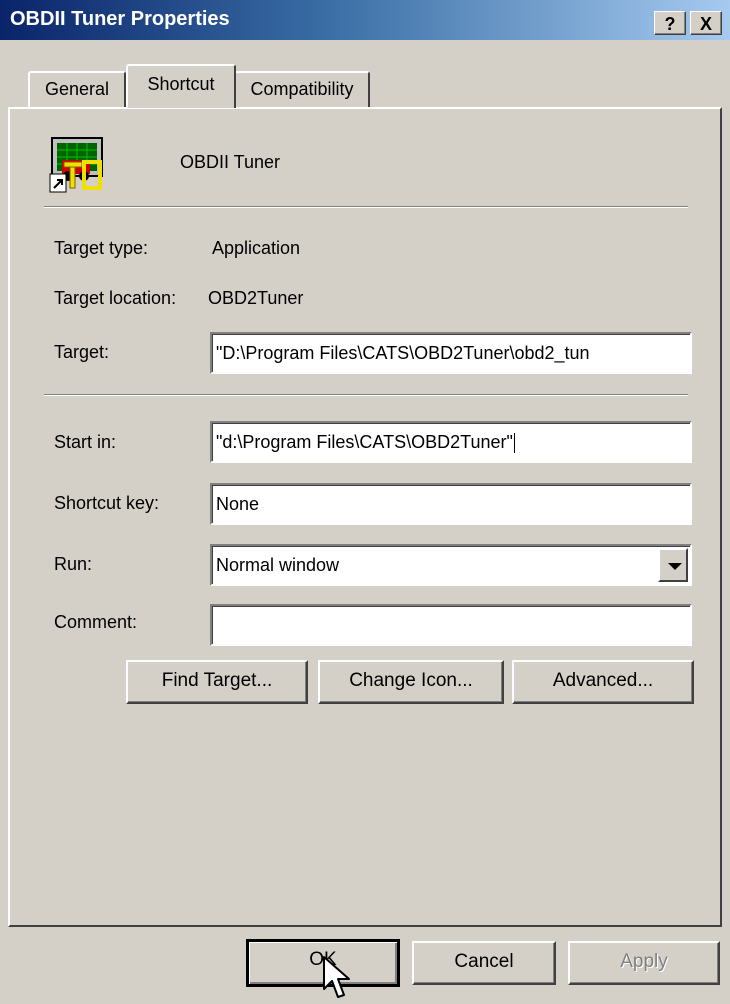  What do you see at coordinates (336, 977) in the screenshot?
I see `mouse-pointer-icon` at bounding box center [336, 977].